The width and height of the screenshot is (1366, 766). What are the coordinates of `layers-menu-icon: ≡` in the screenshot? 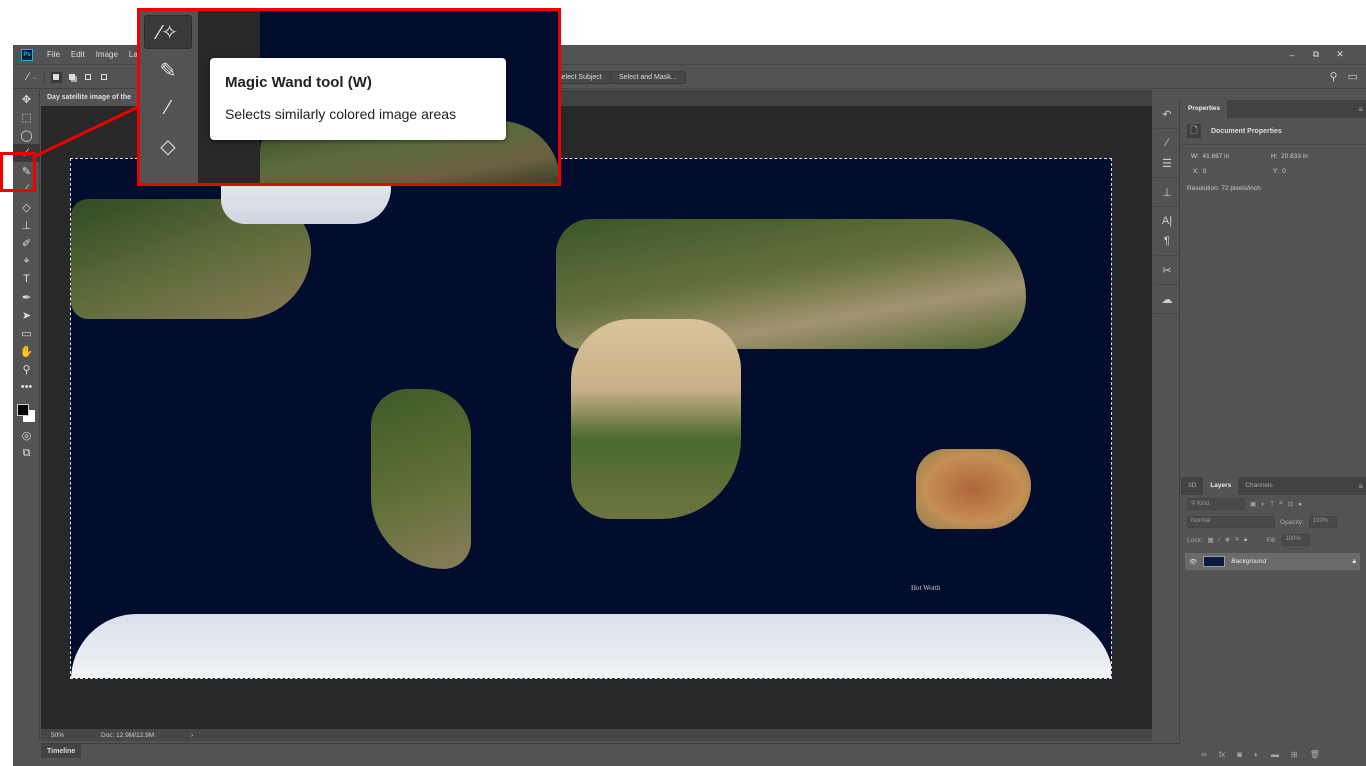 It's located at (1360, 486).